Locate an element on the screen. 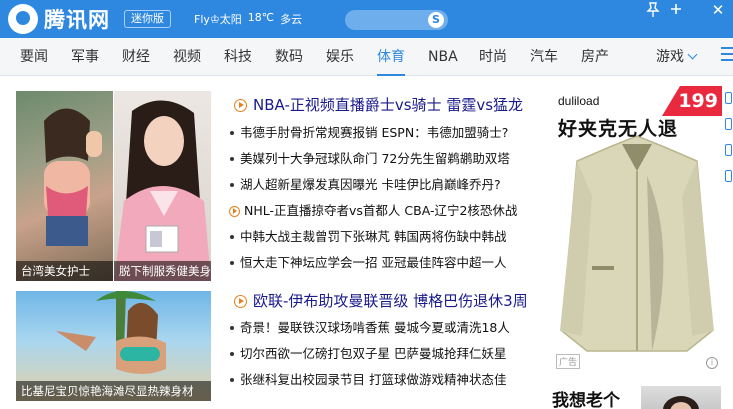  news-item-text: 切尔西欲一亿磅打包双子星 巴萨曼城抢拜仁妖星 is located at coordinates (373, 353).